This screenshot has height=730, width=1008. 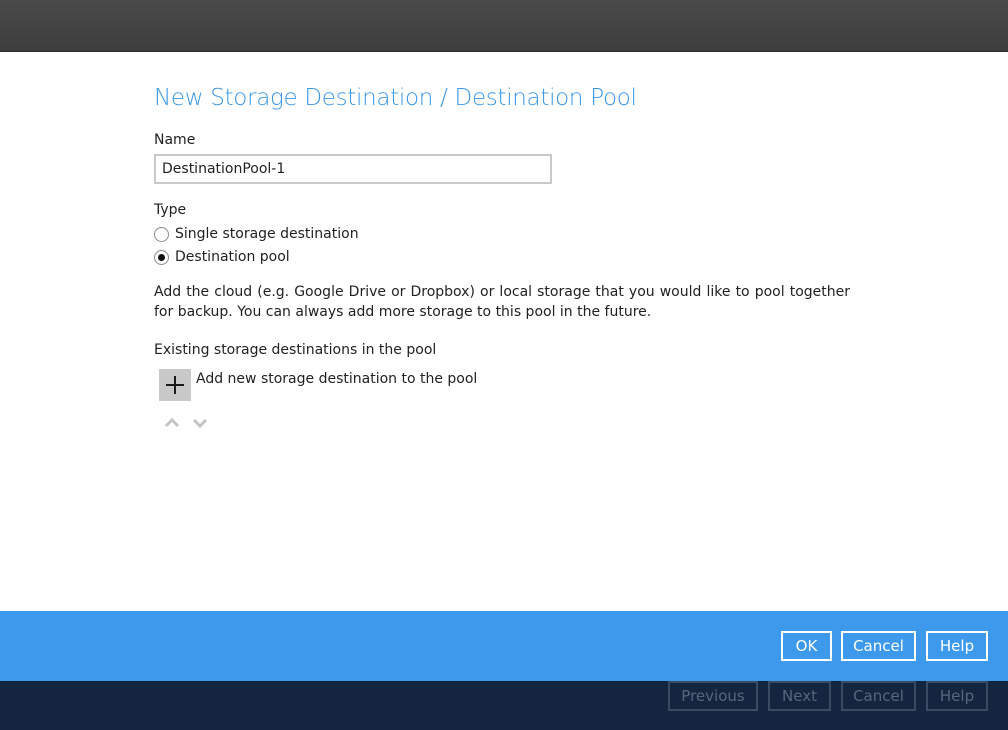 I want to click on move-up-icon, so click(x=172, y=423).